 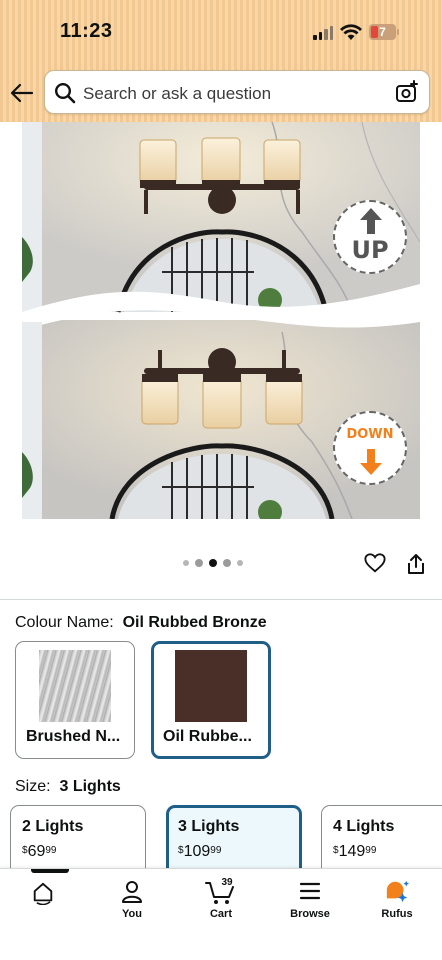 I want to click on person-icon, so click(x=132, y=892).